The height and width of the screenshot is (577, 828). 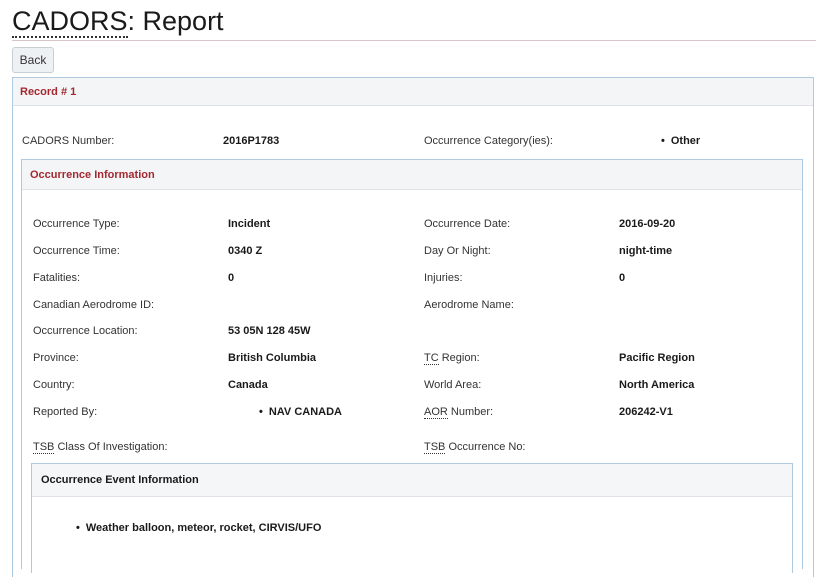 What do you see at coordinates (65, 412) in the screenshot?
I see `reported-by-label: Reported By:` at bounding box center [65, 412].